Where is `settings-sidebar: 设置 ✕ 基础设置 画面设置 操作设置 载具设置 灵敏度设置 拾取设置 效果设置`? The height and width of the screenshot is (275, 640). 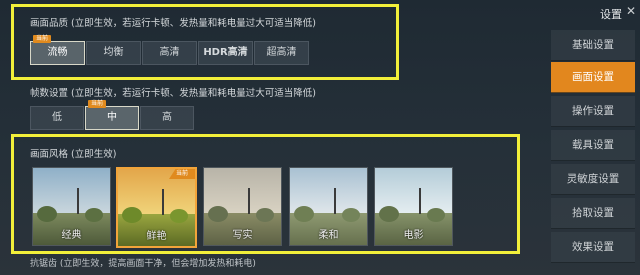 settings-sidebar: 设置 ✕ 基础设置 画面设置 操作设置 载具设置 灵敏度设置 拾取设置 效果设置 is located at coordinates (593, 137).